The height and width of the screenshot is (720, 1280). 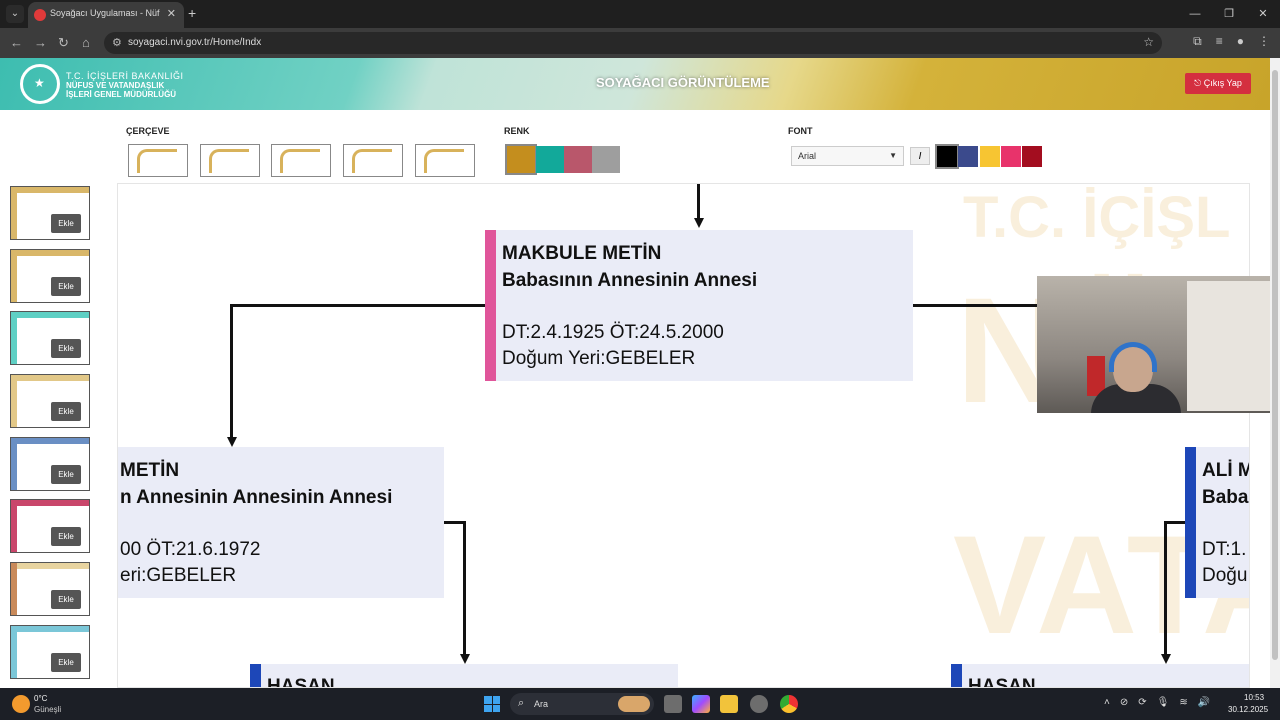 I want to click on font-color-yellow, so click(x=990, y=156).